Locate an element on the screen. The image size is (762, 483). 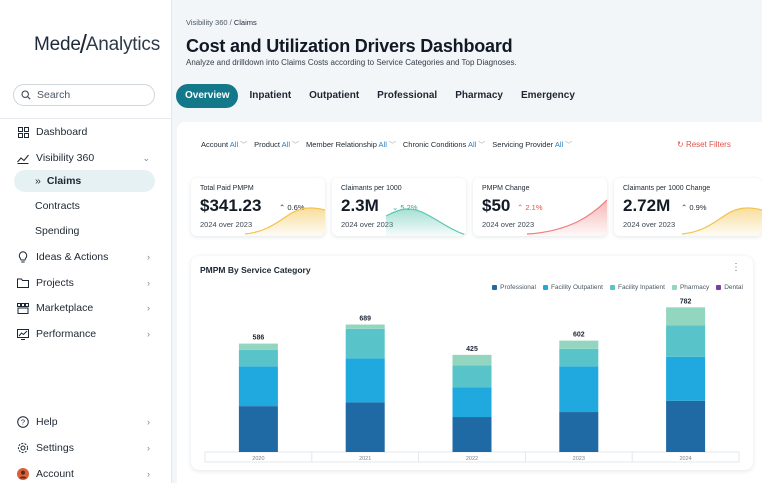
tab-pharmacy: Pharmacy is located at coordinates (479, 96).